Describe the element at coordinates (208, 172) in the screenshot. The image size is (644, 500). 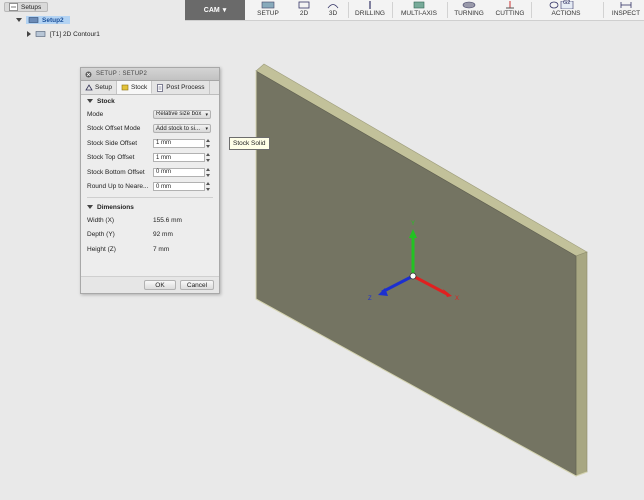
I see `stock-bottom-offset-stepper` at that location.